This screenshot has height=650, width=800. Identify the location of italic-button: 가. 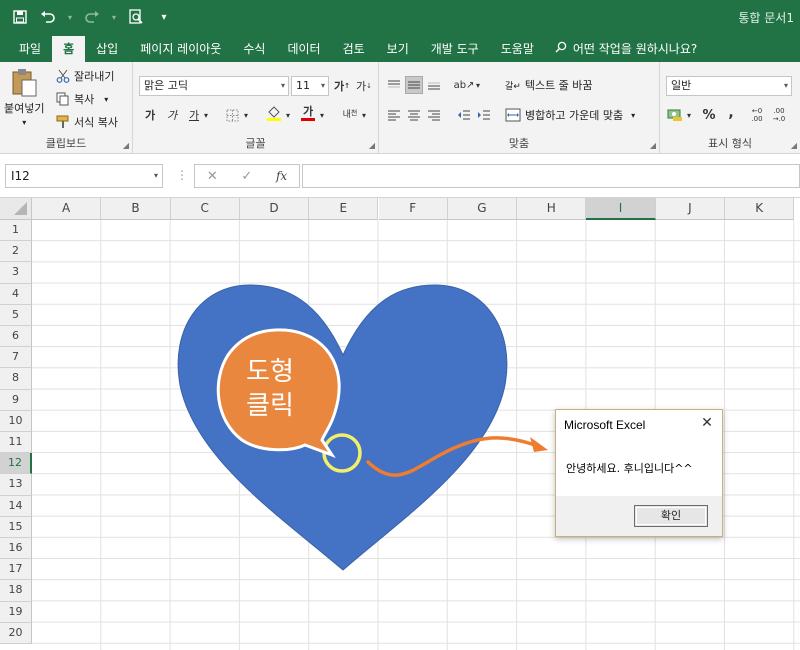
(172, 115).